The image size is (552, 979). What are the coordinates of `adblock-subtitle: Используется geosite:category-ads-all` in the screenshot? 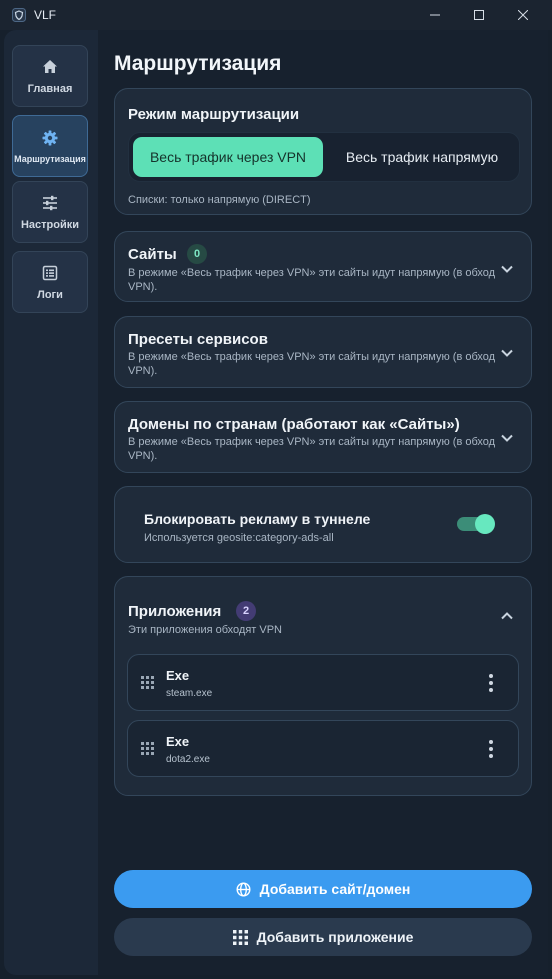 It's located at (239, 538).